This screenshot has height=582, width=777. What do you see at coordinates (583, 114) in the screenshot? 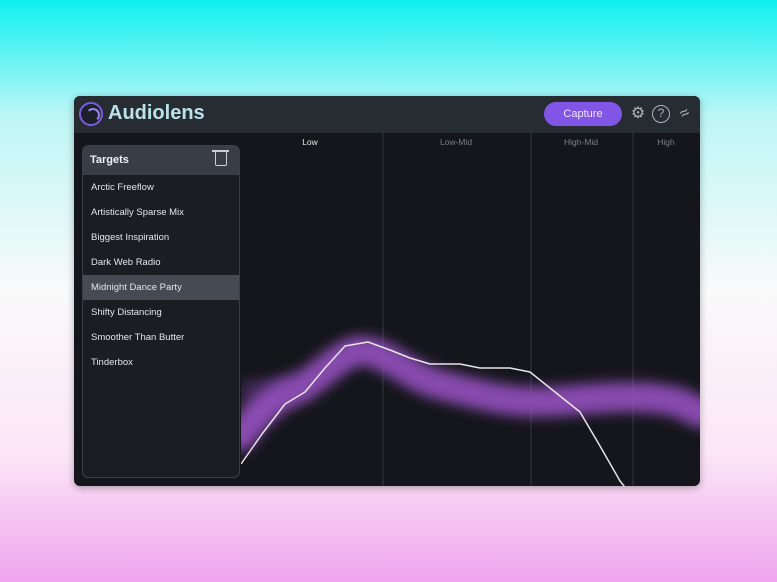
I see `capture-button: Capture` at bounding box center [583, 114].